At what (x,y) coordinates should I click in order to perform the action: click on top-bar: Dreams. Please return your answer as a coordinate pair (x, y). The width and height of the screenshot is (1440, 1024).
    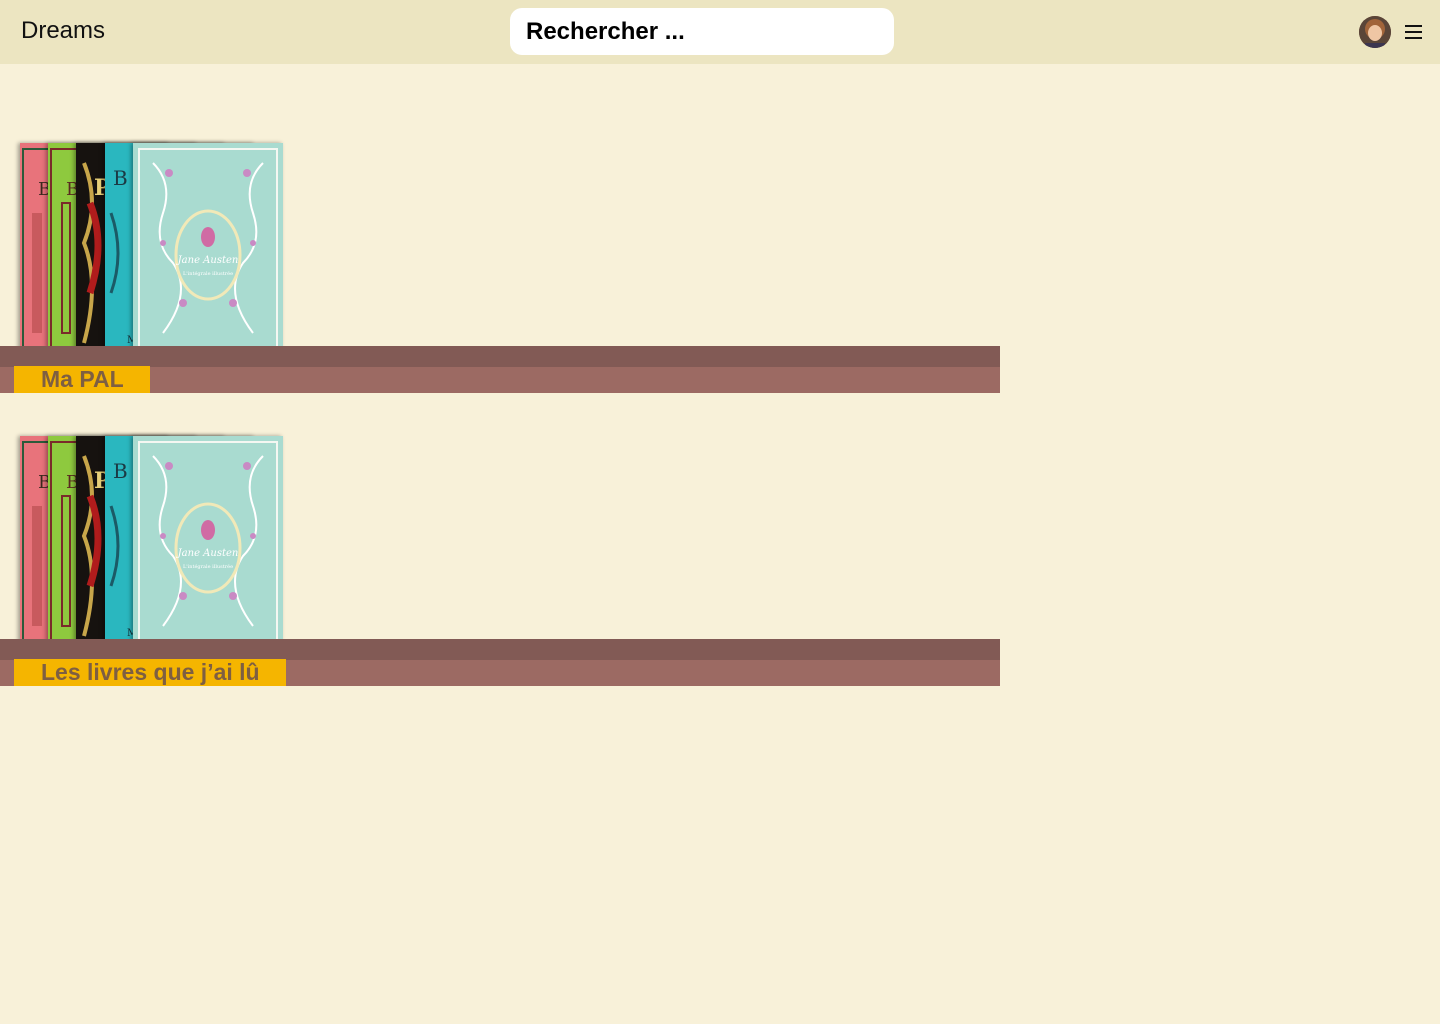
    Looking at the image, I should click on (720, 32).